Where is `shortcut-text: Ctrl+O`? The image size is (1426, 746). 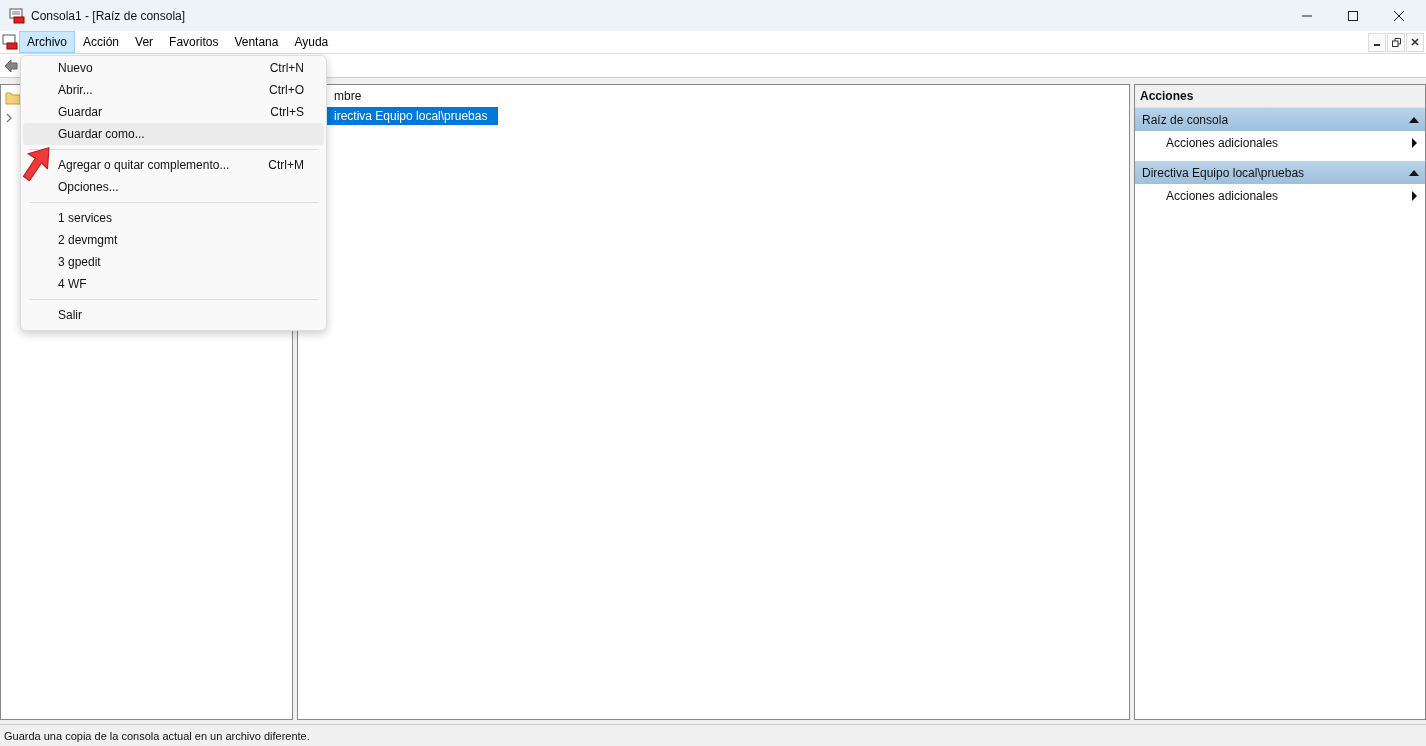
shortcut-text: Ctrl+O is located at coordinates (286, 90).